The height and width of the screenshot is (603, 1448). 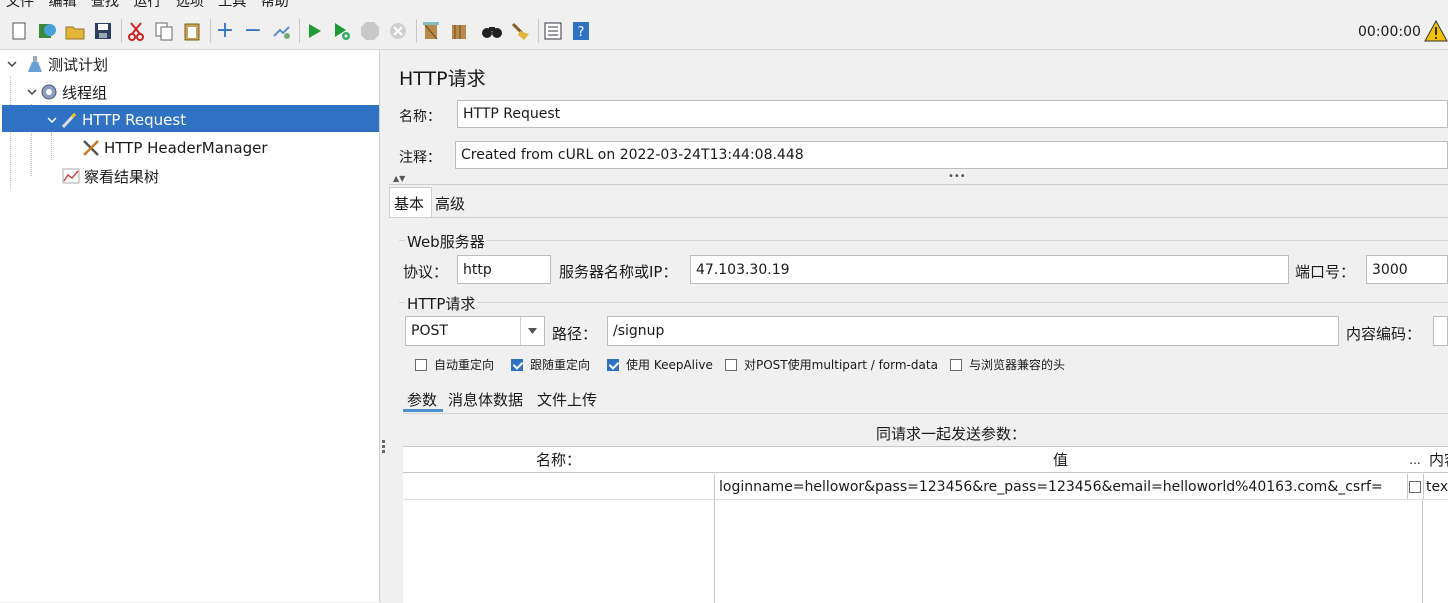 What do you see at coordinates (62, 5) in the screenshot?
I see `menu-edit: 编辑` at bounding box center [62, 5].